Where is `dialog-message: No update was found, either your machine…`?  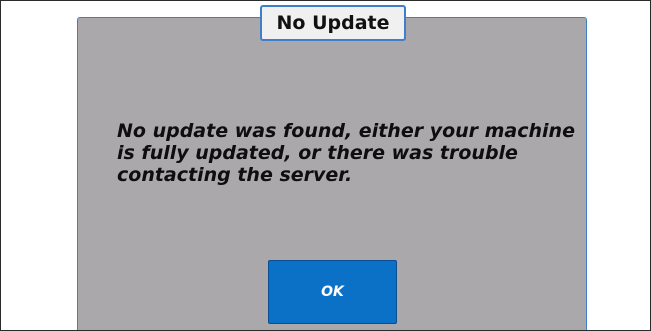
dialog-message: No update was found, either your machine… is located at coordinates (346, 153).